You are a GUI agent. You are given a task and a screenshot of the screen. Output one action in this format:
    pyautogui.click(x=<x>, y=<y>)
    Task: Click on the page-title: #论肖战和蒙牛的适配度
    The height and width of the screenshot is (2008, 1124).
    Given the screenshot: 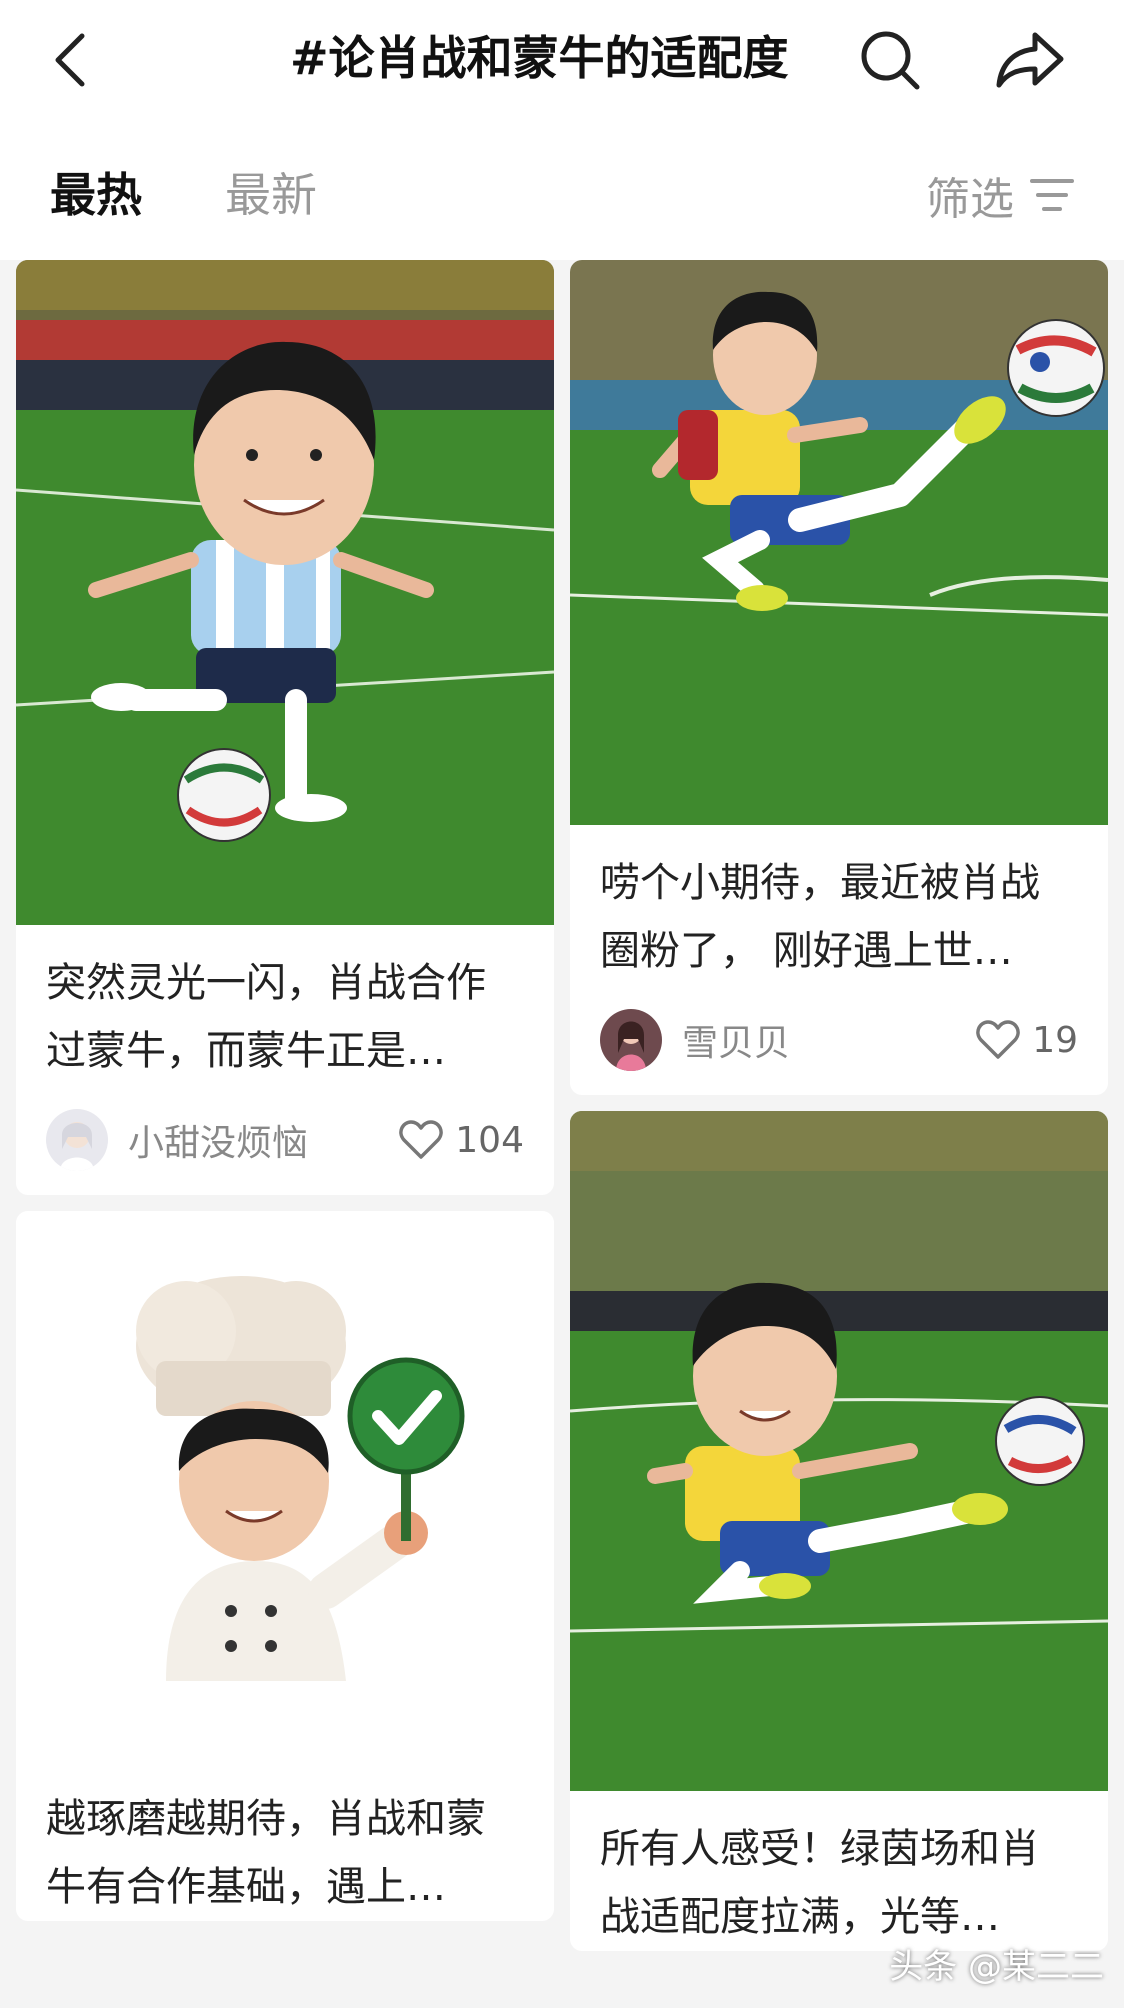 What is the action you would take?
    pyautogui.click(x=539, y=58)
    